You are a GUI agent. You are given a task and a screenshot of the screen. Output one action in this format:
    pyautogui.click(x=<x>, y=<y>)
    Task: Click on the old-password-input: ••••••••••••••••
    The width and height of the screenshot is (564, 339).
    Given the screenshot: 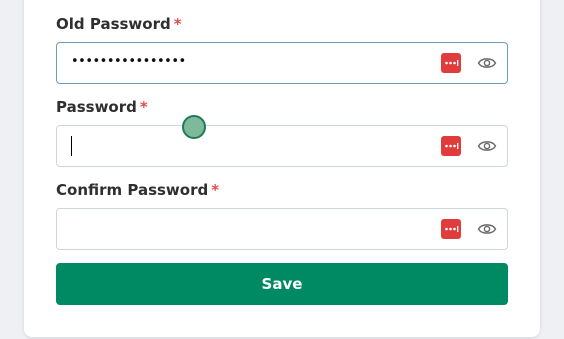 What is the action you would take?
    pyautogui.click(x=282, y=63)
    